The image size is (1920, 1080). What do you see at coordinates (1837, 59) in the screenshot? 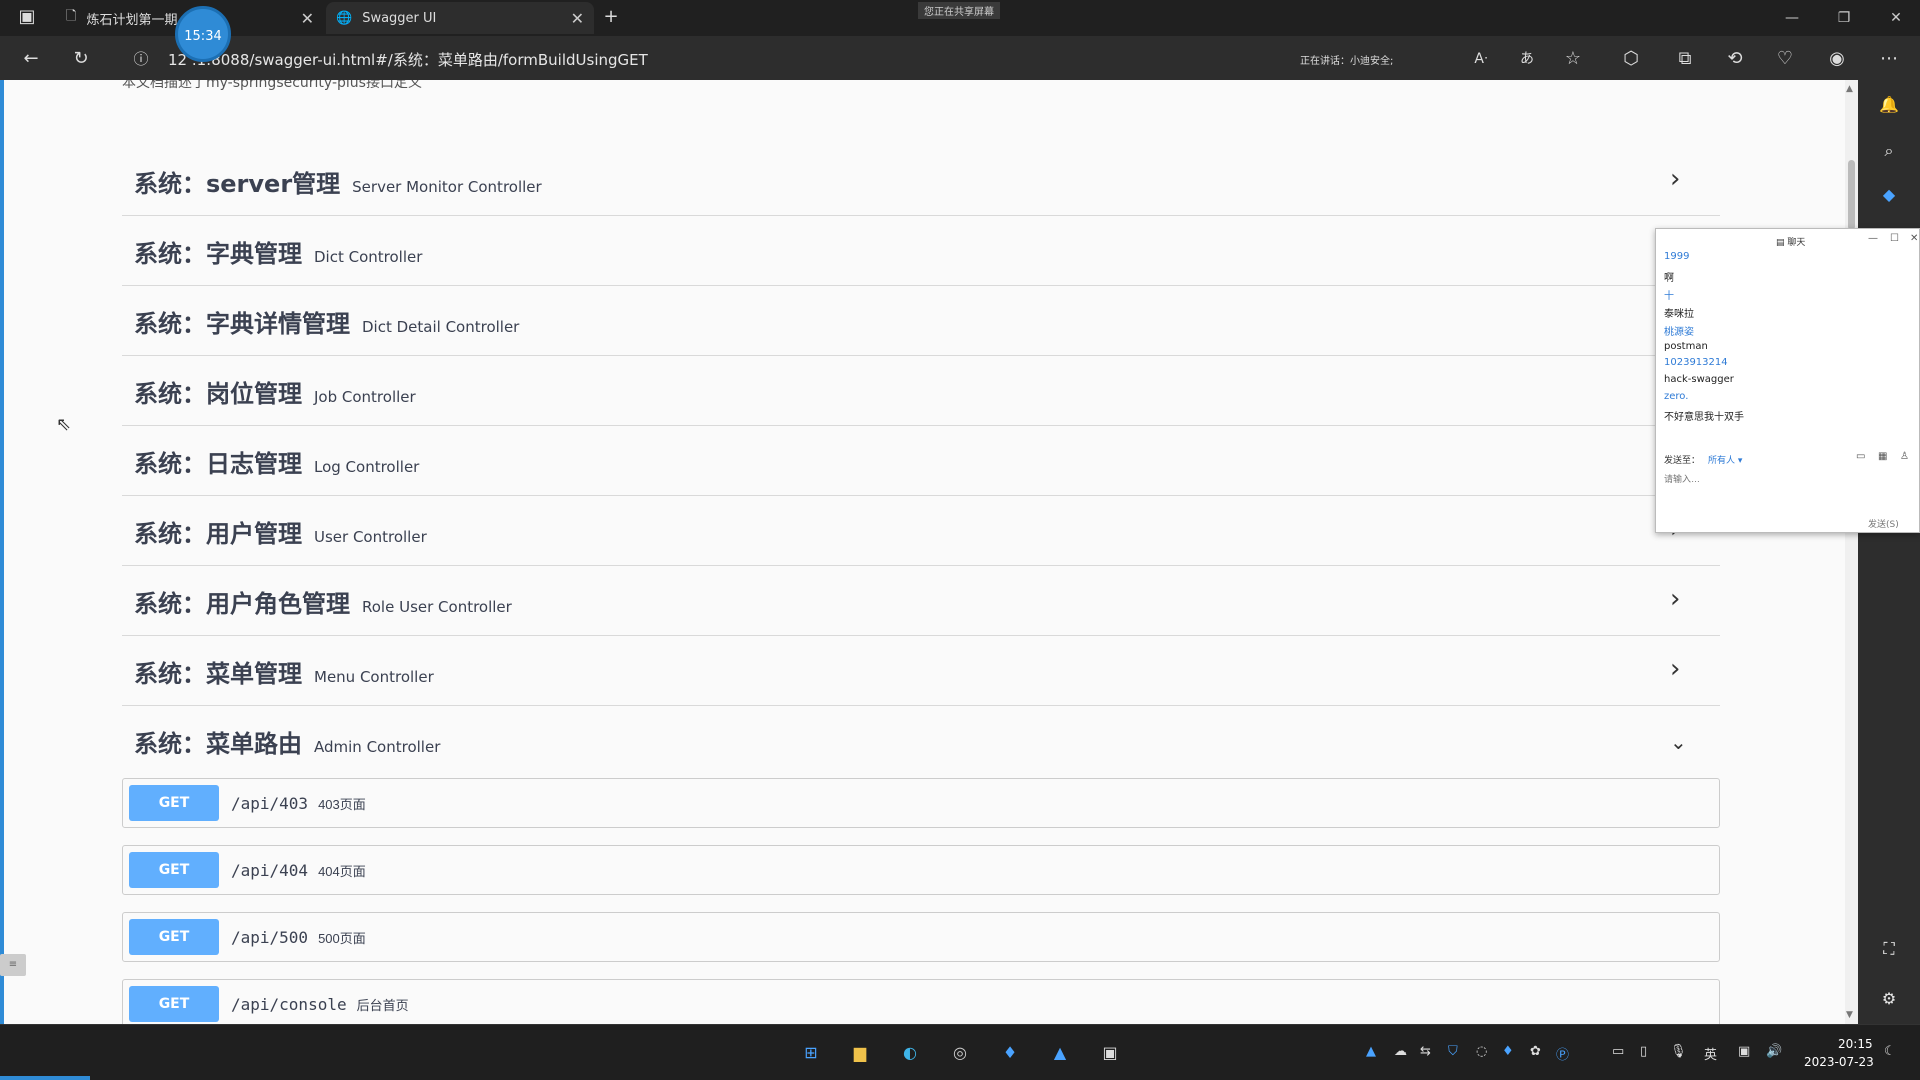
I see `profile-avatar-icon: ◉` at bounding box center [1837, 59].